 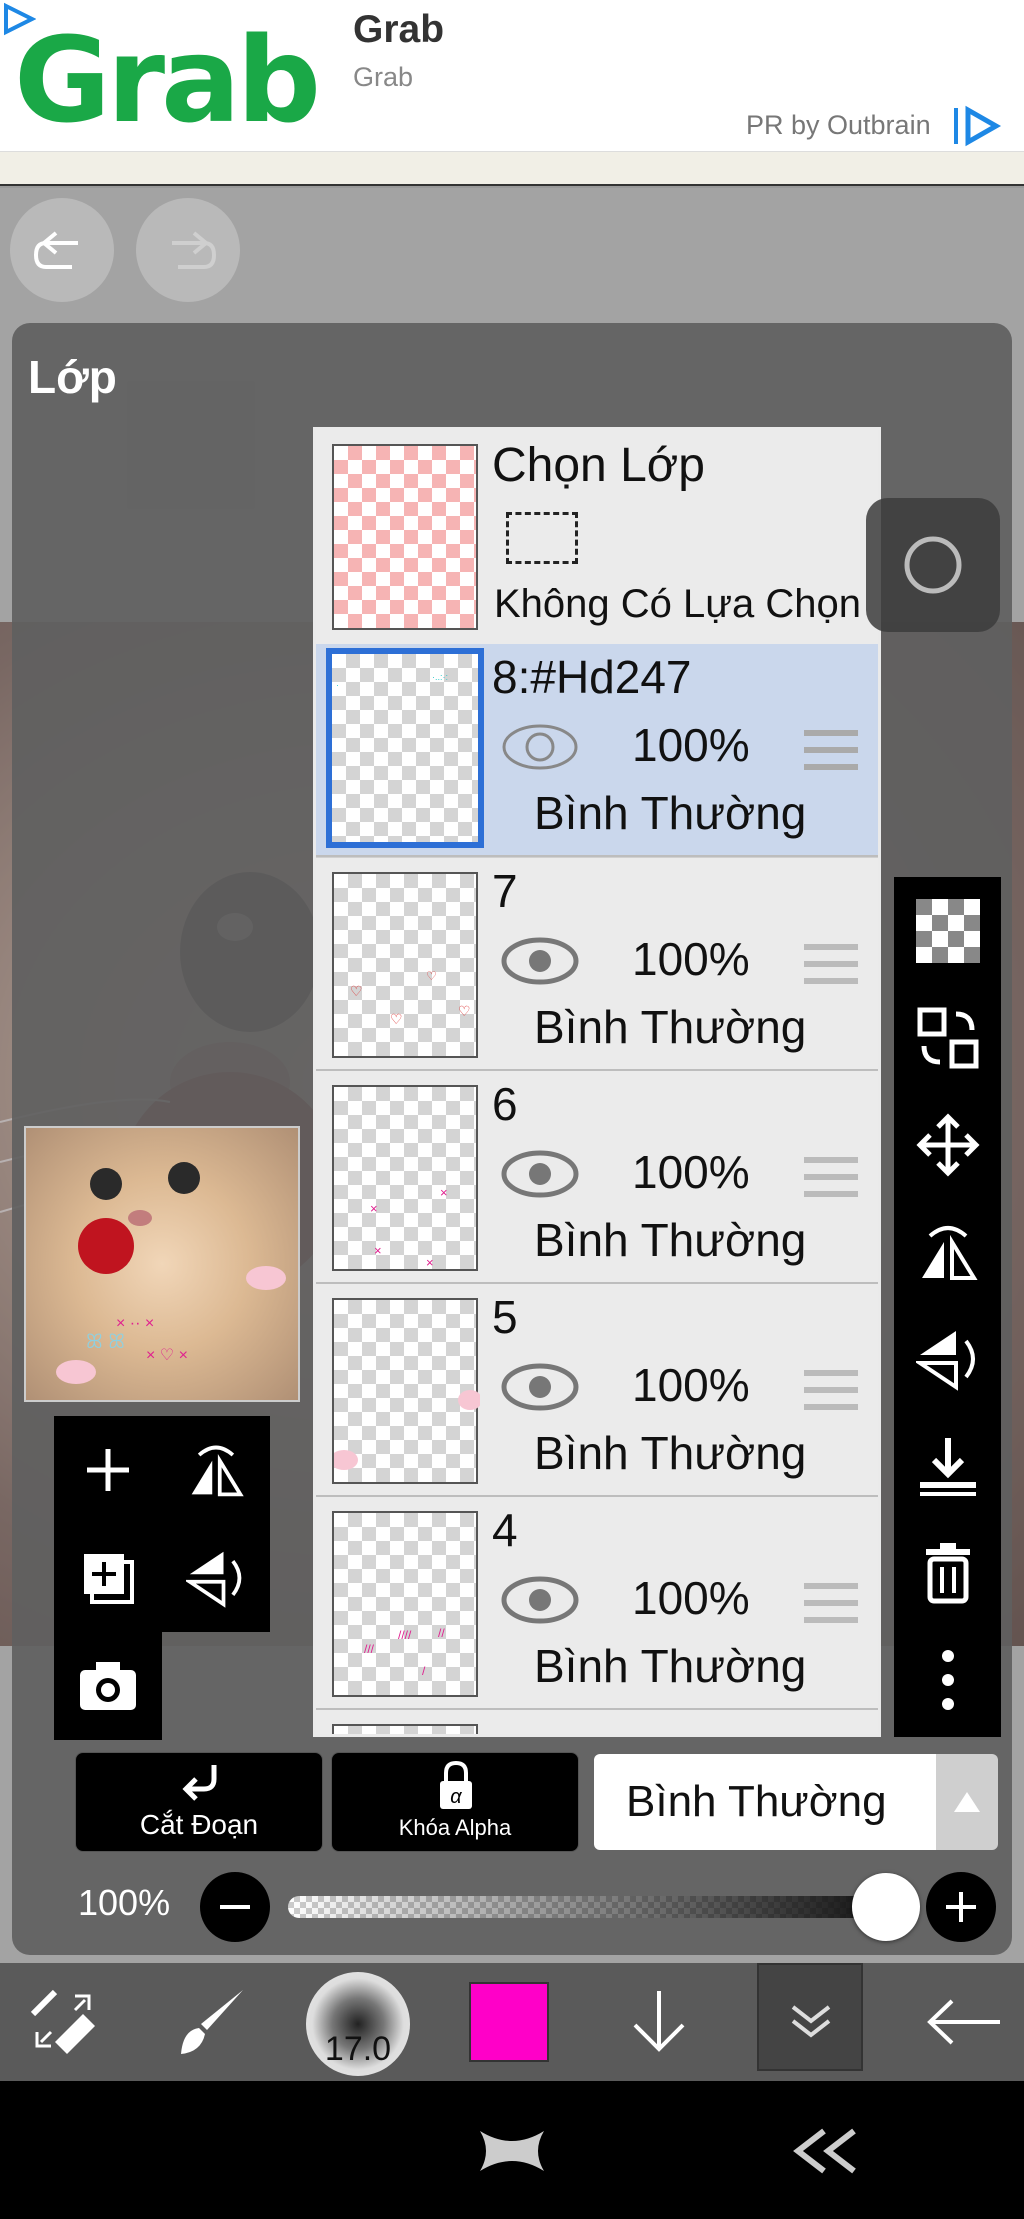 What do you see at coordinates (597, 964) in the screenshot?
I see `layer-row: ♡ ♡ ♡ ♡ 7 100% Bình Thường` at bounding box center [597, 964].